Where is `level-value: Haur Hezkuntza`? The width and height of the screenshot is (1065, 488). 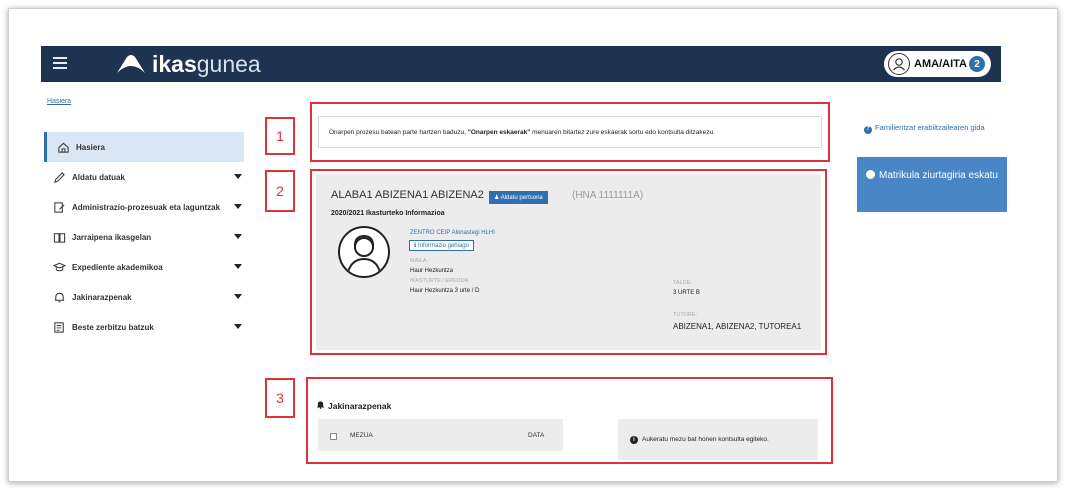
level-value: Haur Hezkuntza is located at coordinates (432, 271).